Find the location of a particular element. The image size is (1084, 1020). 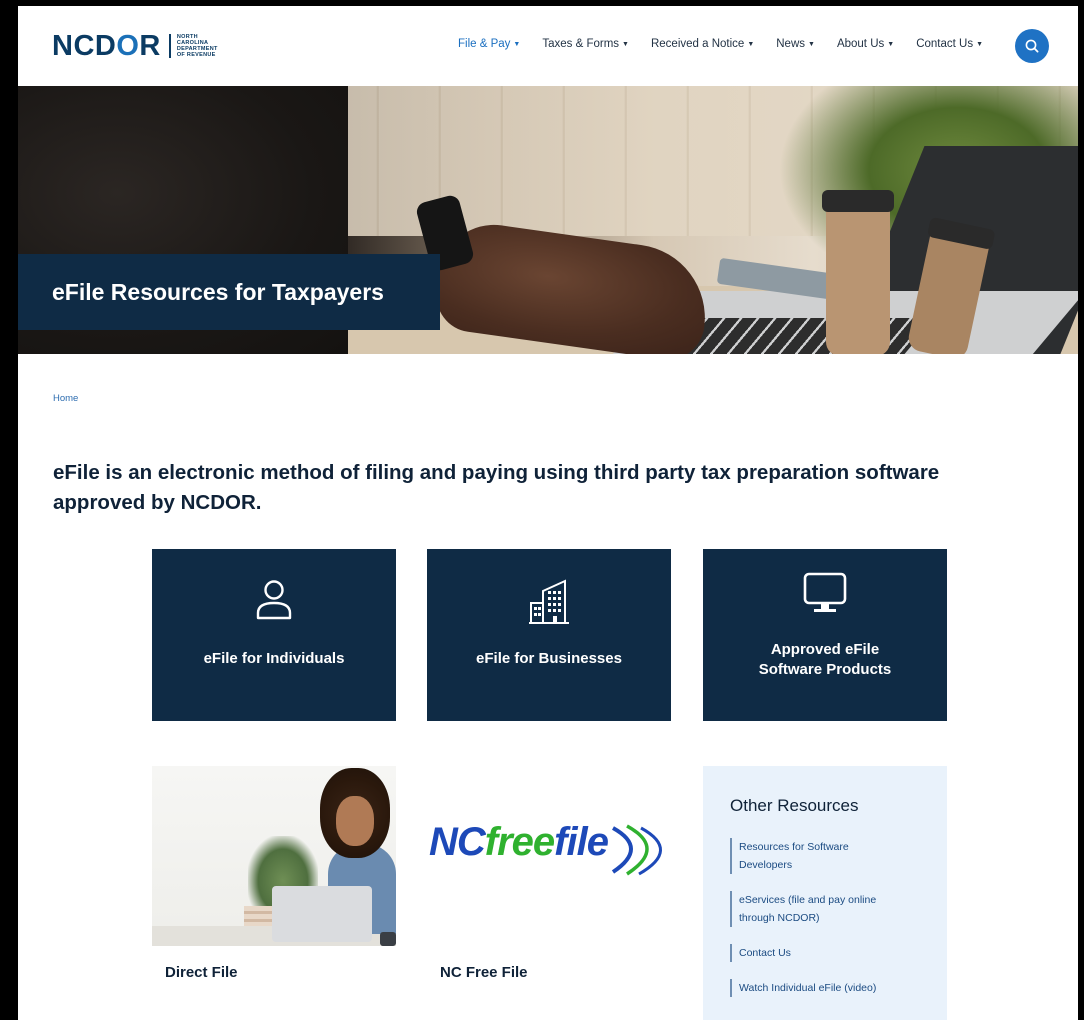

nav-label: File & Pay is located at coordinates (484, 44).